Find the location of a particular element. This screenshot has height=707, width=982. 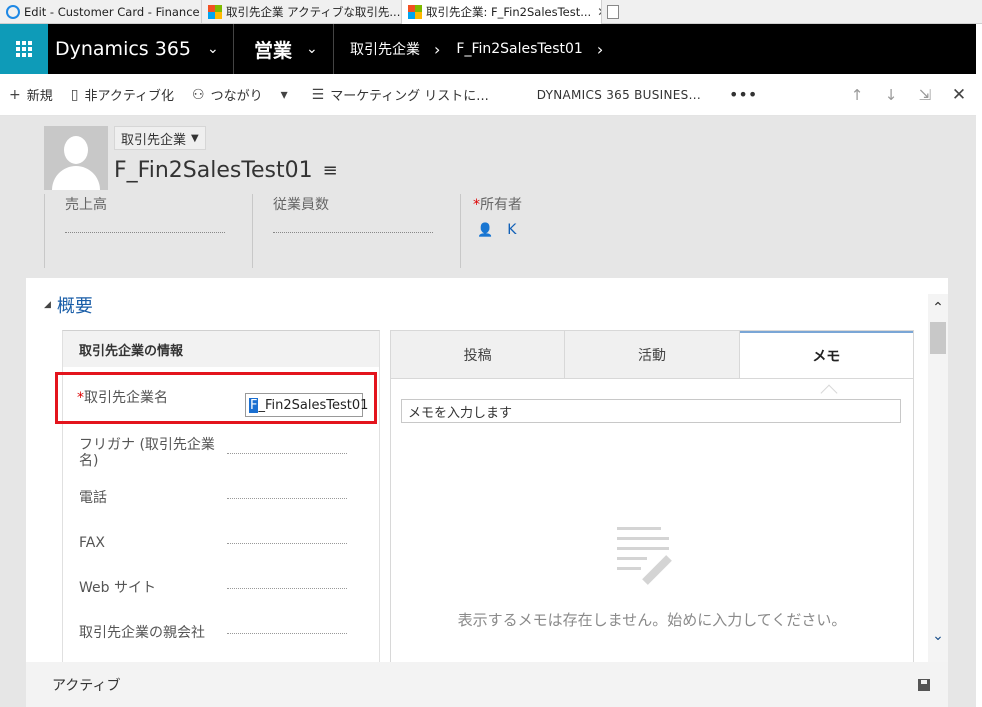

people-icon: ⚇ is located at coordinates (198, 94).